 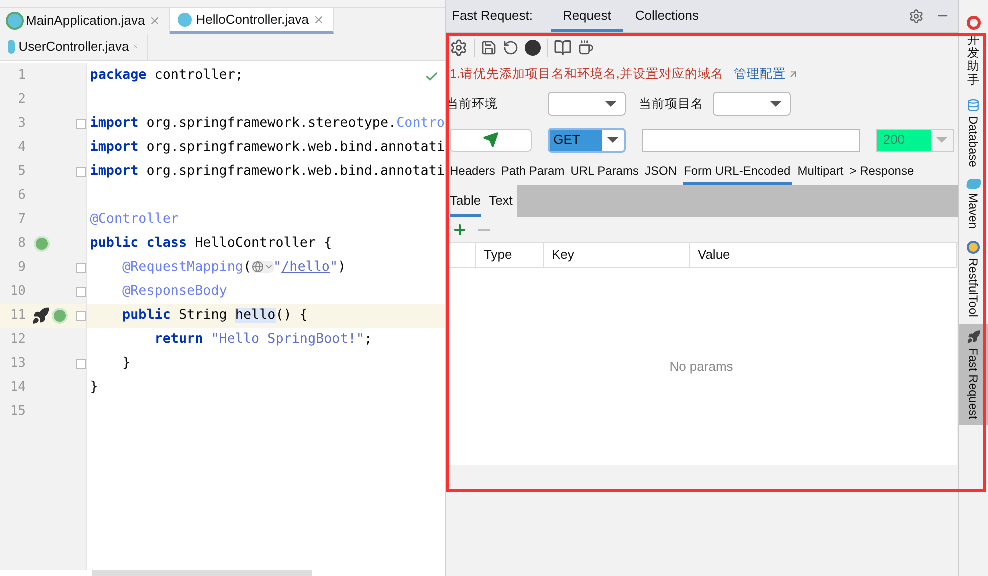 What do you see at coordinates (587, 140) in the screenshot?
I see `method-dropdown: GET` at bounding box center [587, 140].